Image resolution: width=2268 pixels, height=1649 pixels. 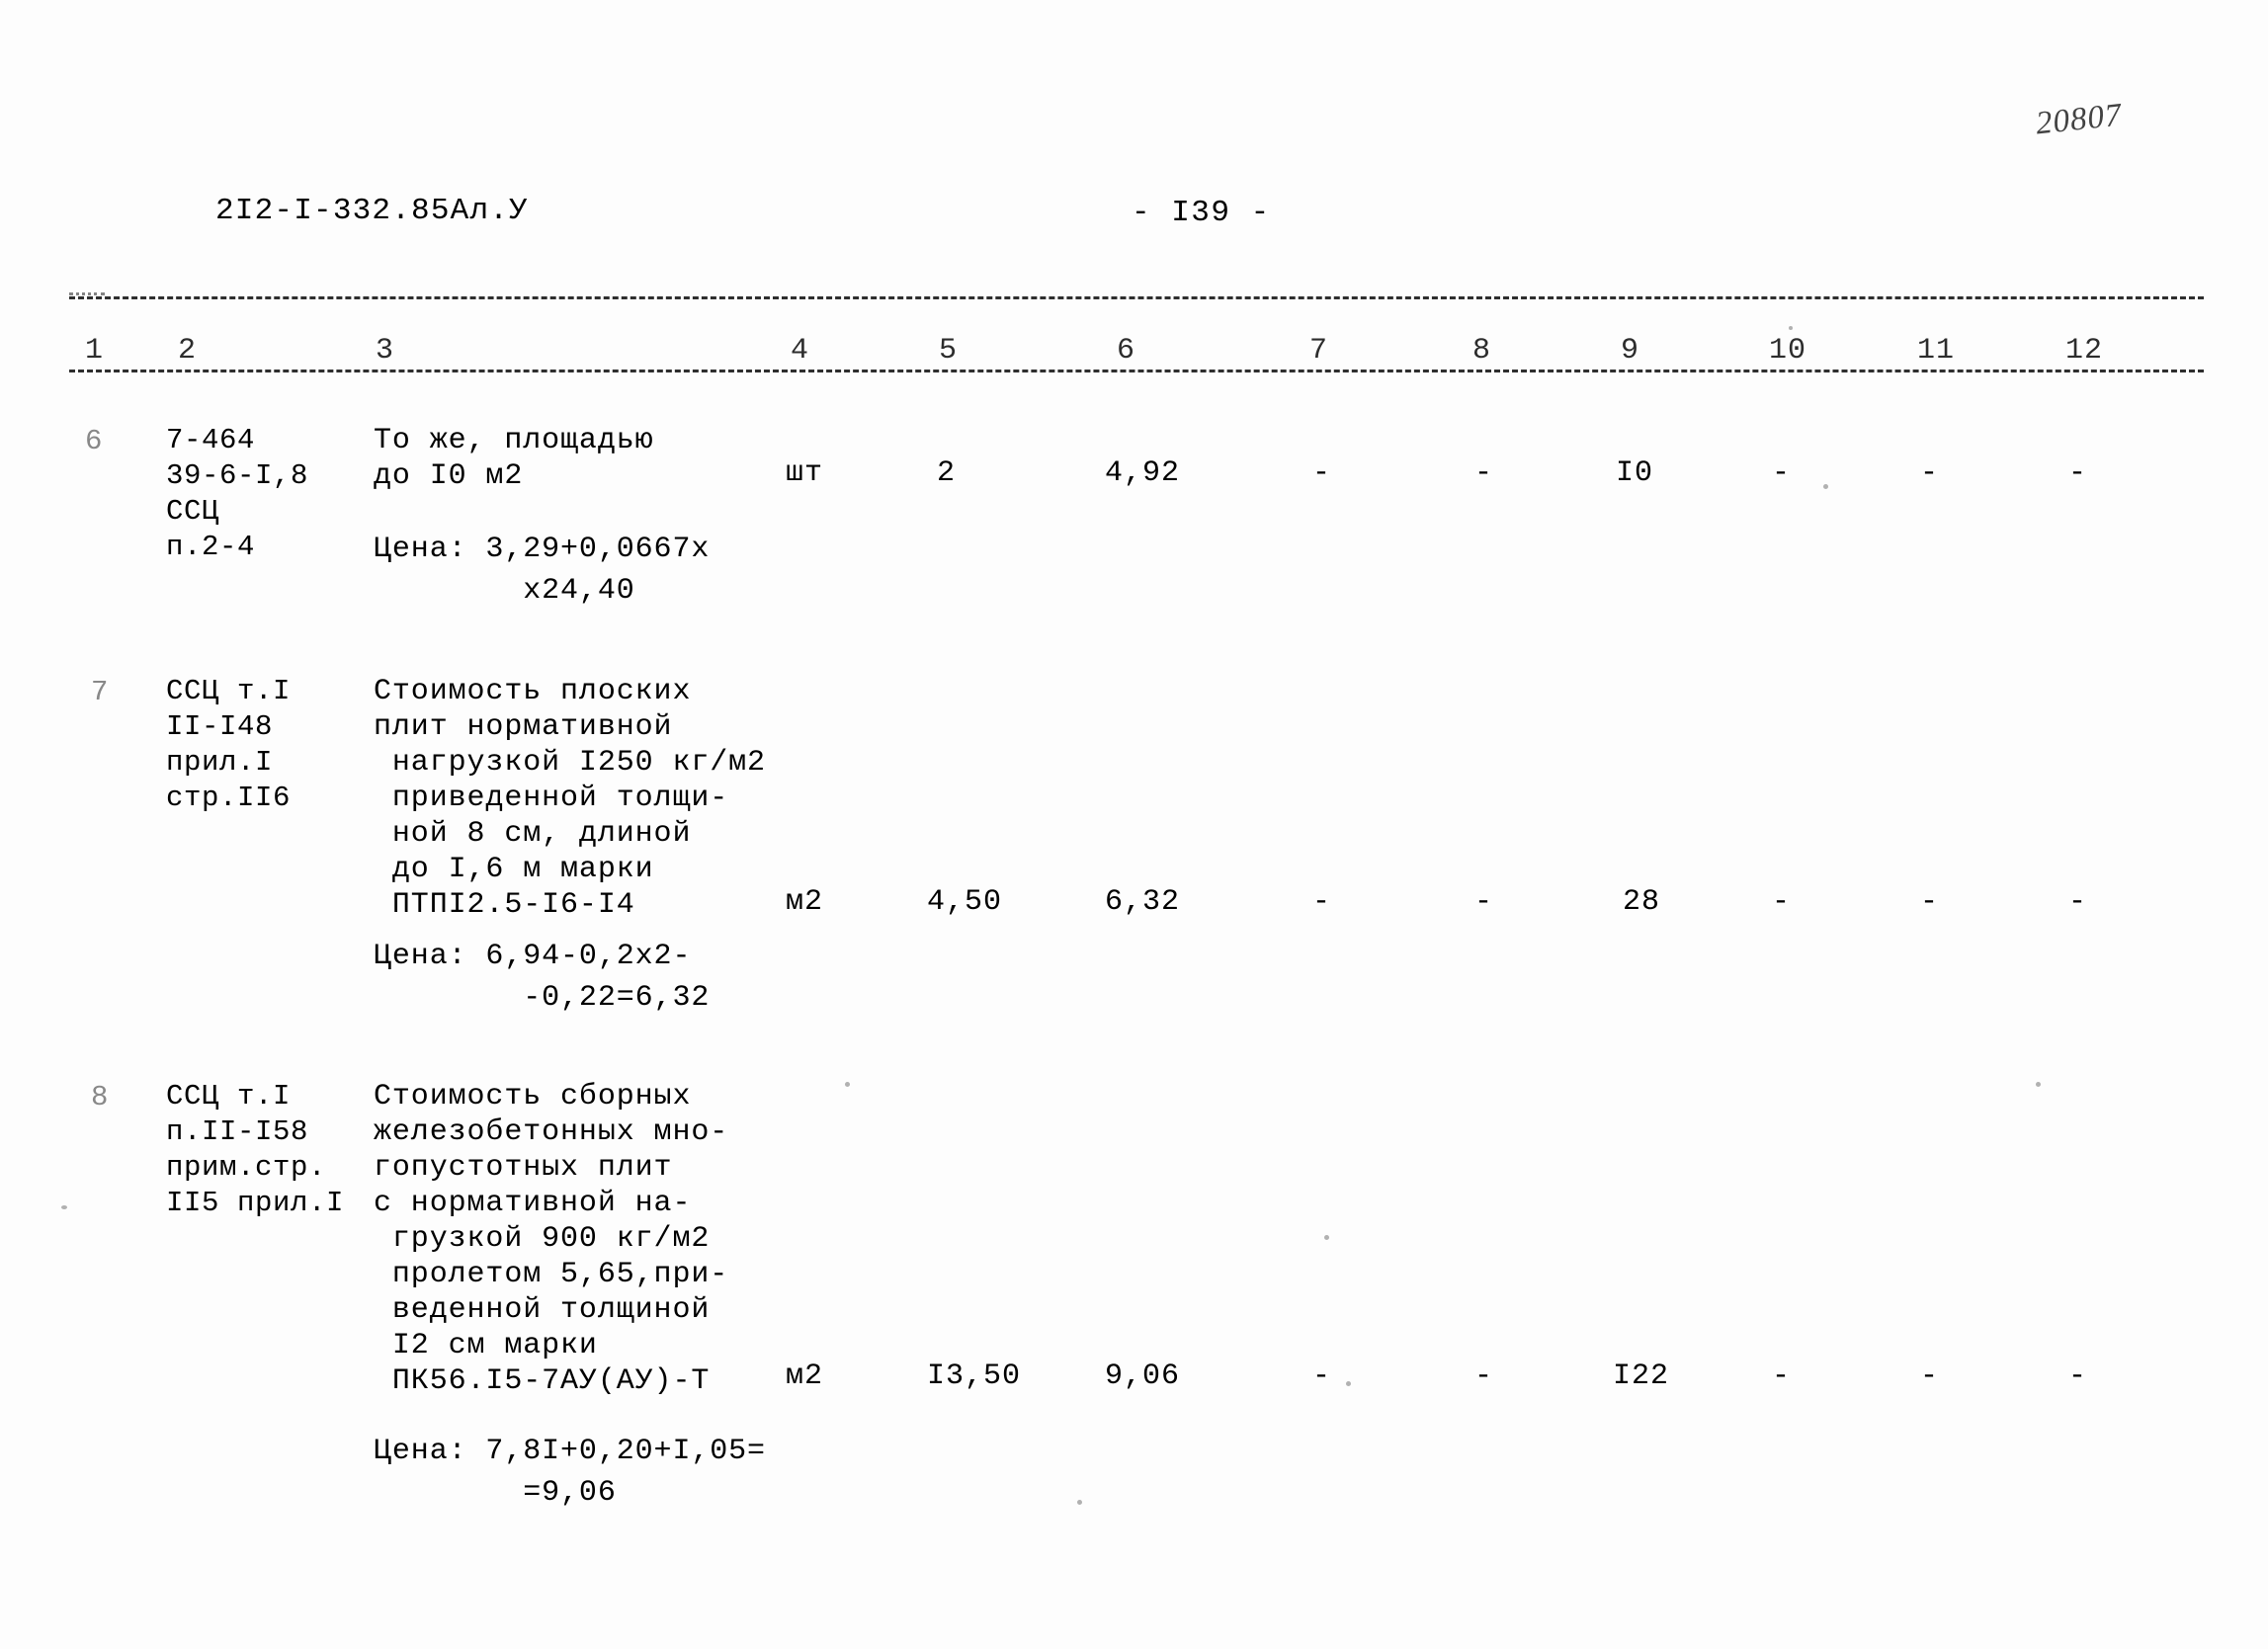 What do you see at coordinates (1936, 351) in the screenshot?
I see `column-header-11: 11` at bounding box center [1936, 351].